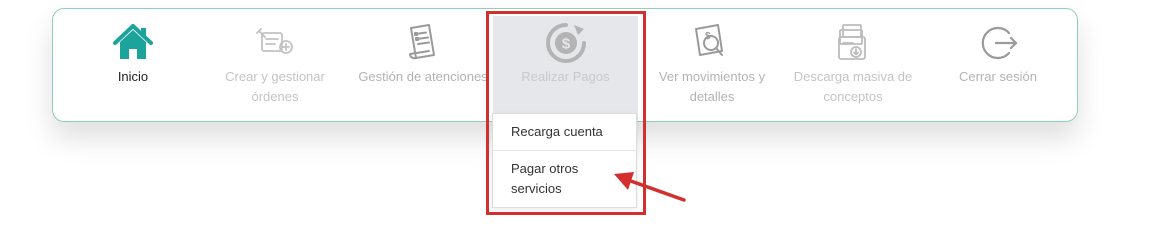  I want to click on logout-icon, so click(998, 43).